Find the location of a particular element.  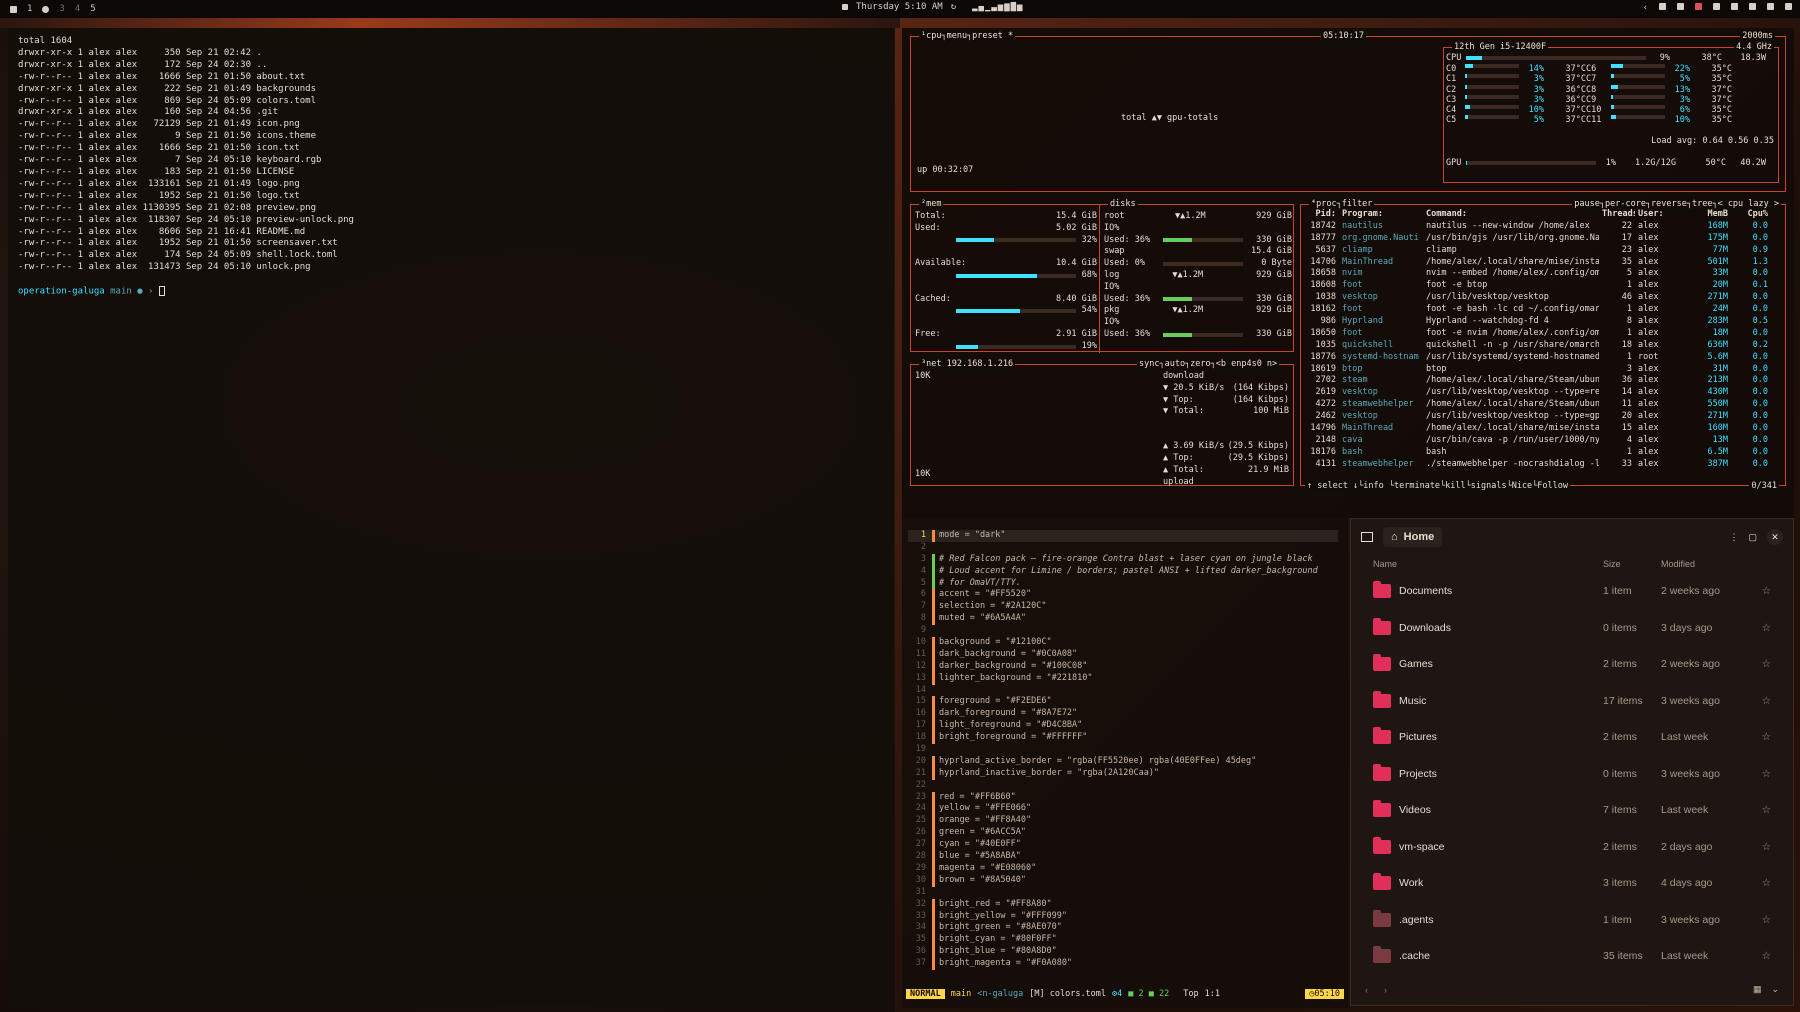

editor-line: 24 yellow = "#FFE066" is located at coordinates (1123, 809).